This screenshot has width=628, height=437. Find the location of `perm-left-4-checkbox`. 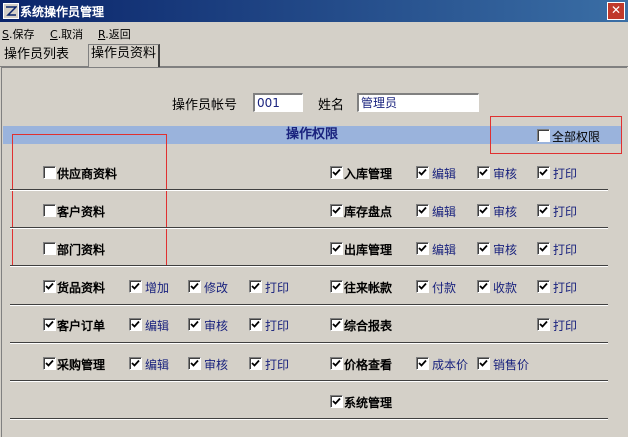

perm-left-4-checkbox is located at coordinates (49, 324).